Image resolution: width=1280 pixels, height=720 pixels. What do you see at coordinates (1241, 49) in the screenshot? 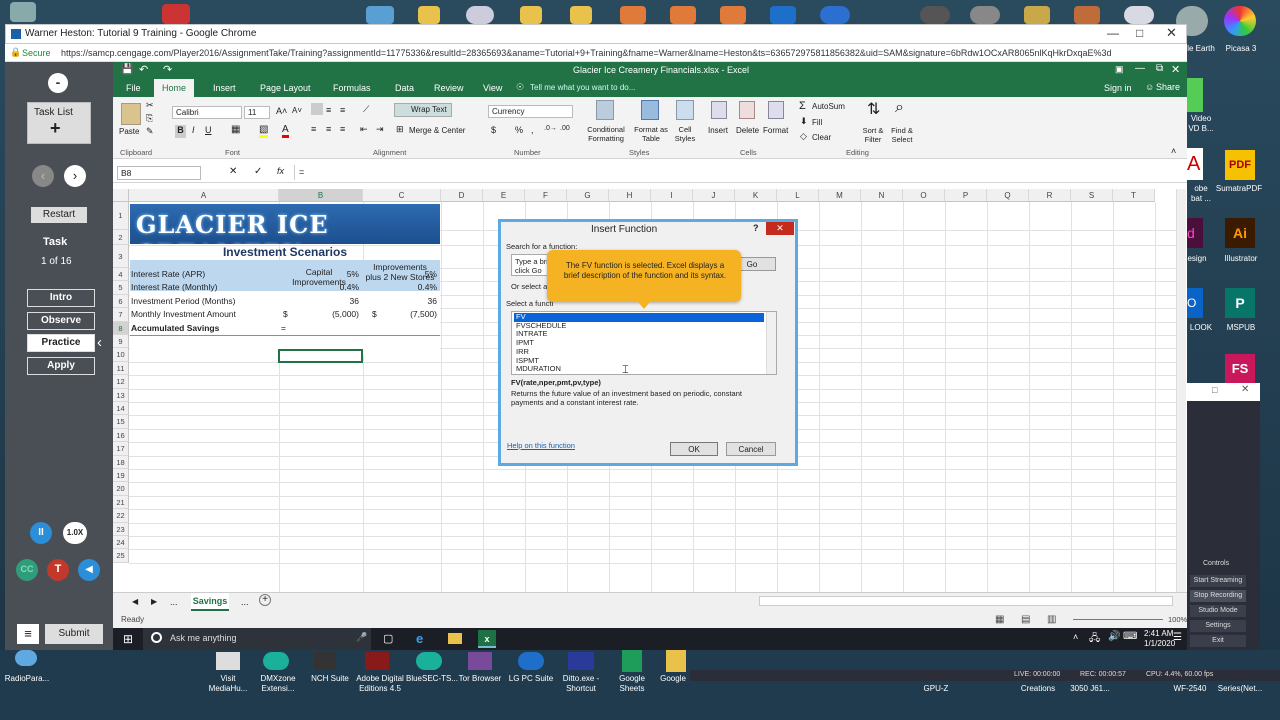
I see `desktop-icon-label: Picasa 3` at bounding box center [1241, 49].